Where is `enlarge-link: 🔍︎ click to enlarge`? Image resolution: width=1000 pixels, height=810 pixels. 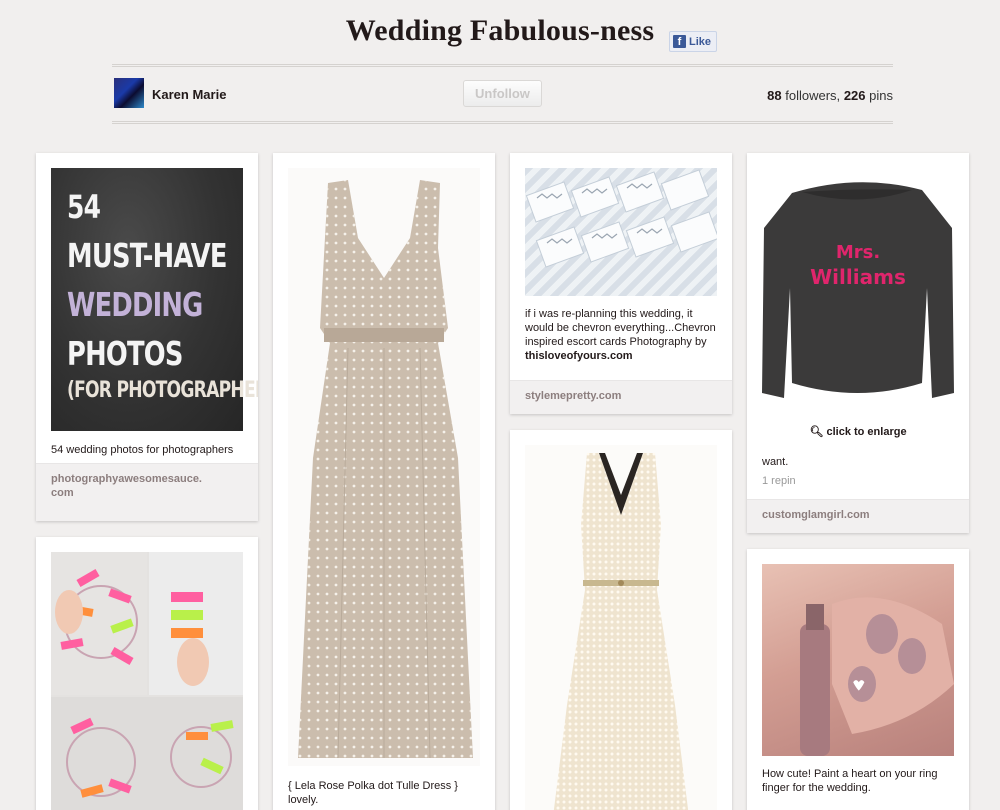 enlarge-link: 🔍︎ click to enlarge is located at coordinates (858, 431).